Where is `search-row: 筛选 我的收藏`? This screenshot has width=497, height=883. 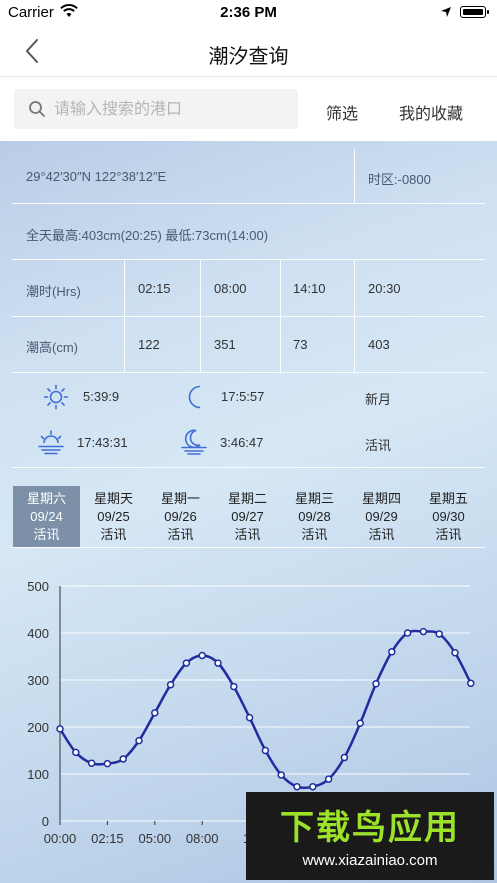 search-row: 筛选 我的收藏 is located at coordinates (248, 109).